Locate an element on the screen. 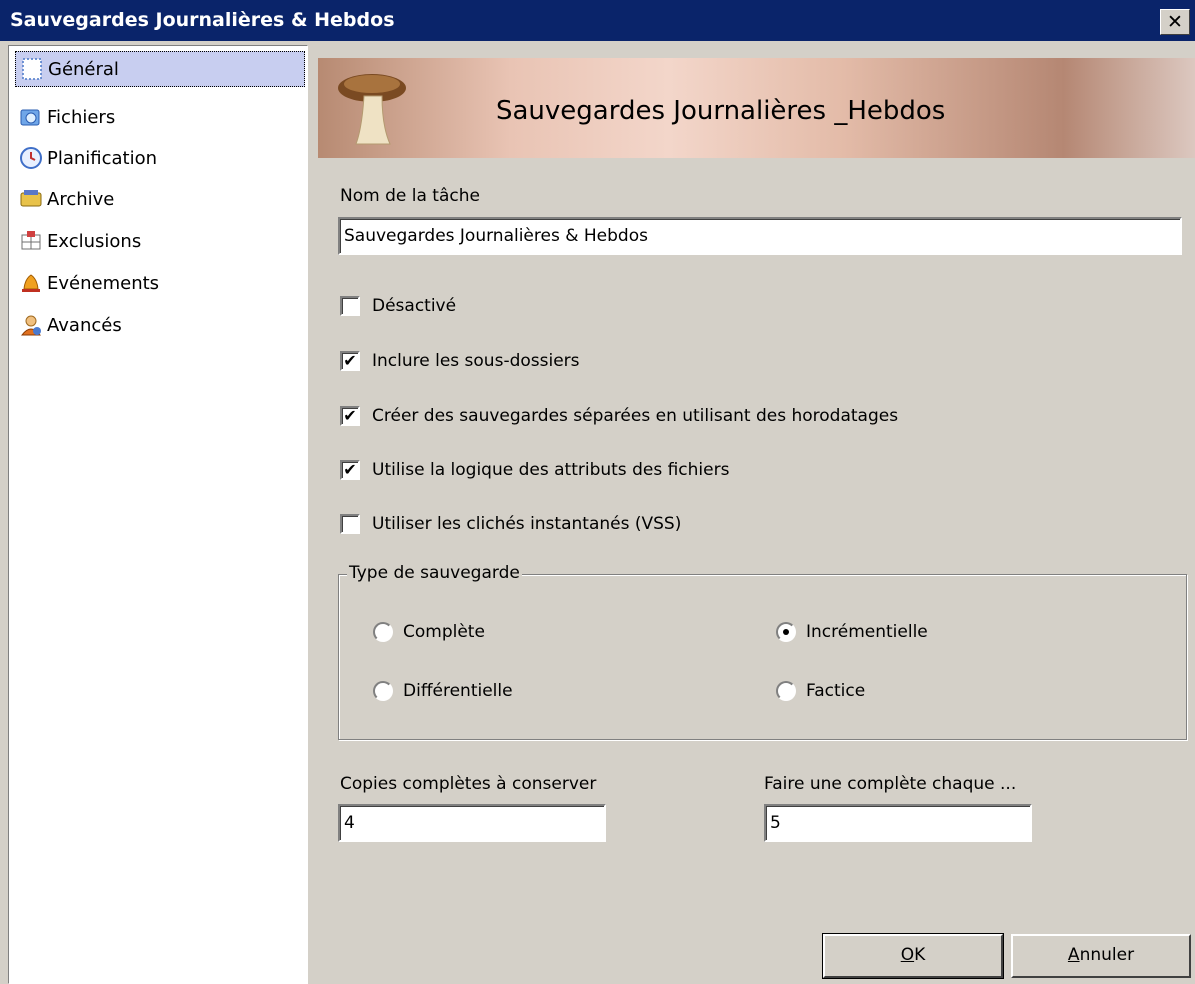  radio-dummy: Factice is located at coordinates (820, 691).